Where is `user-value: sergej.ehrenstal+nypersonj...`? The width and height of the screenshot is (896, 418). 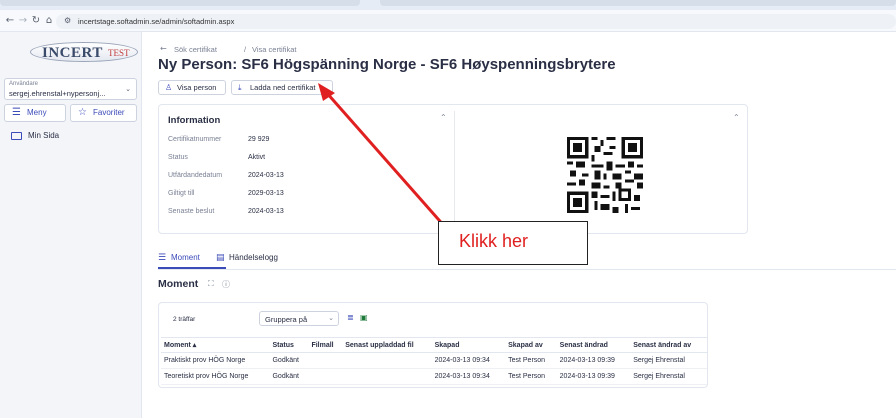 user-value: sergej.ehrenstal+nypersonj... is located at coordinates (57, 93).